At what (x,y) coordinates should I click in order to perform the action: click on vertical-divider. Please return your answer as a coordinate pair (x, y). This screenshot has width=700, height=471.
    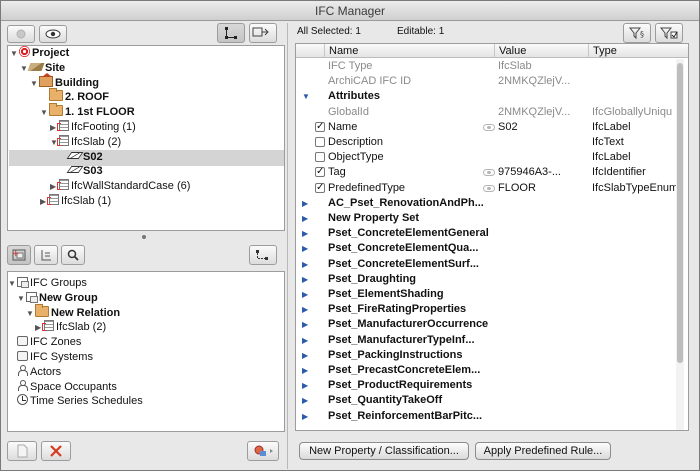
    Looking at the image, I should click on (290, 246).